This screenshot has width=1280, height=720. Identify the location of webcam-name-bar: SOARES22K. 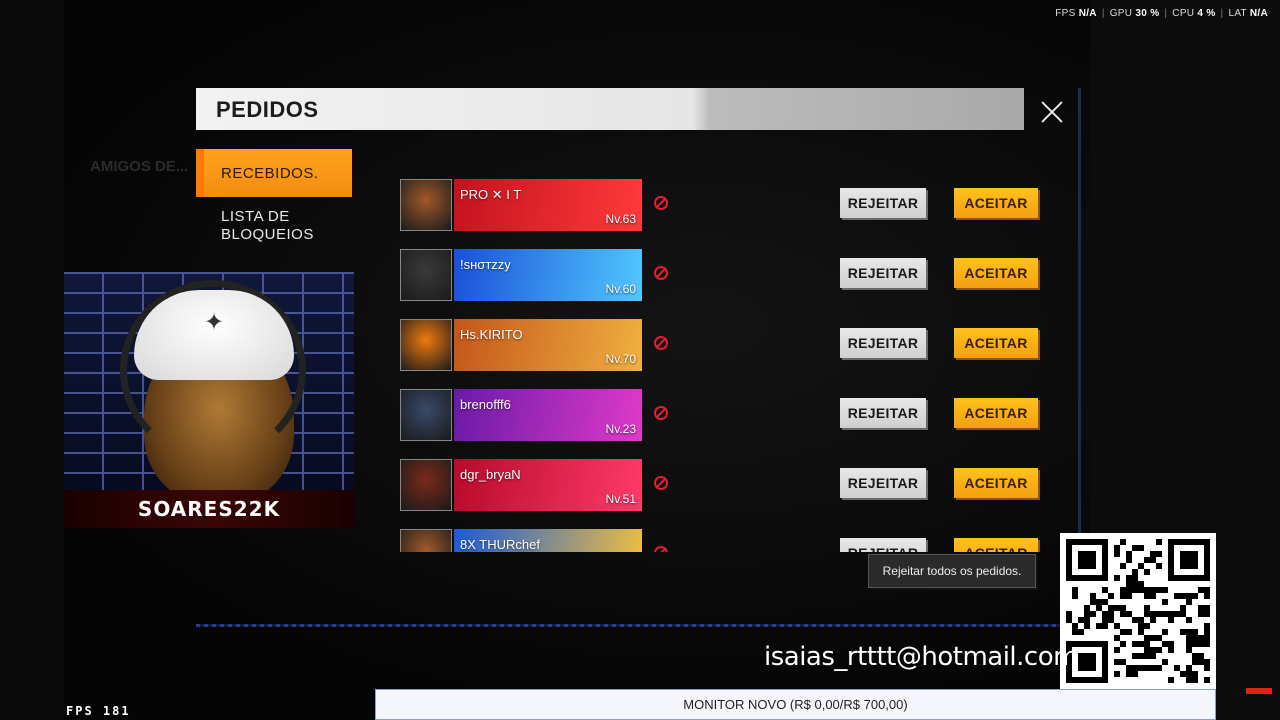
(209, 509).